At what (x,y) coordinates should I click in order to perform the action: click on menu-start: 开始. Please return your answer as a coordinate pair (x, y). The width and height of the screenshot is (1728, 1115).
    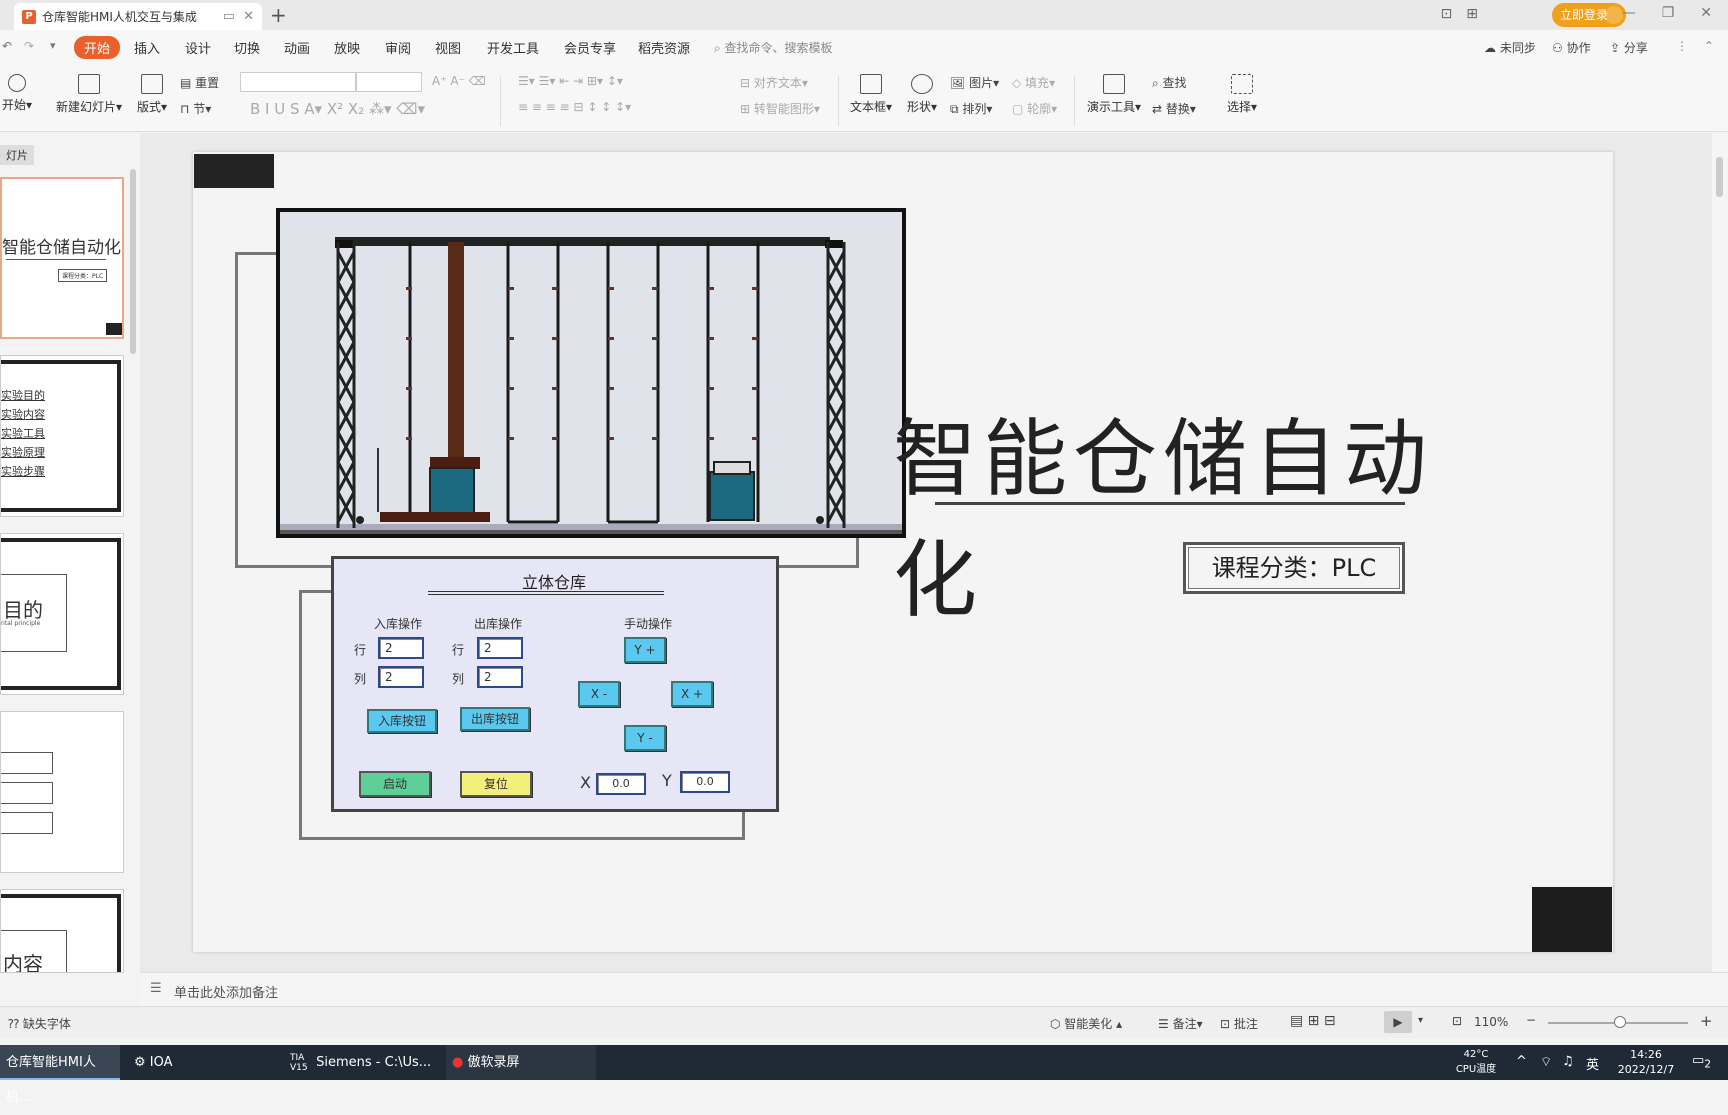
    Looking at the image, I should click on (97, 47).